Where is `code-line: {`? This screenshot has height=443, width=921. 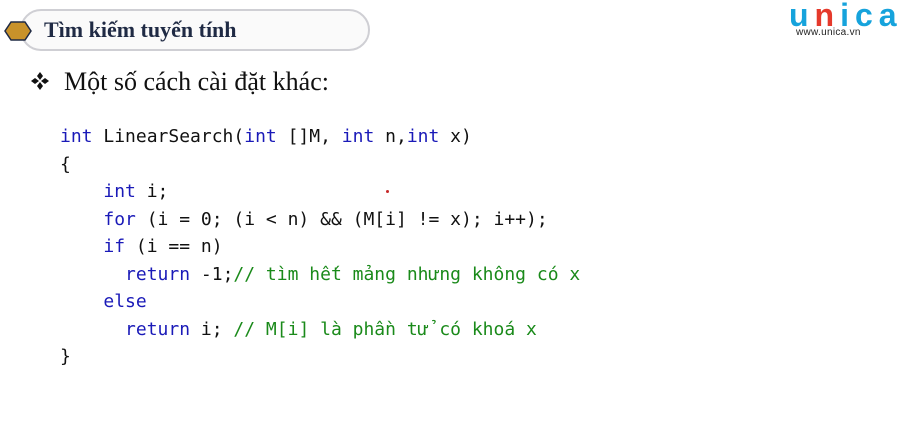
code-line: { is located at coordinates (320, 165).